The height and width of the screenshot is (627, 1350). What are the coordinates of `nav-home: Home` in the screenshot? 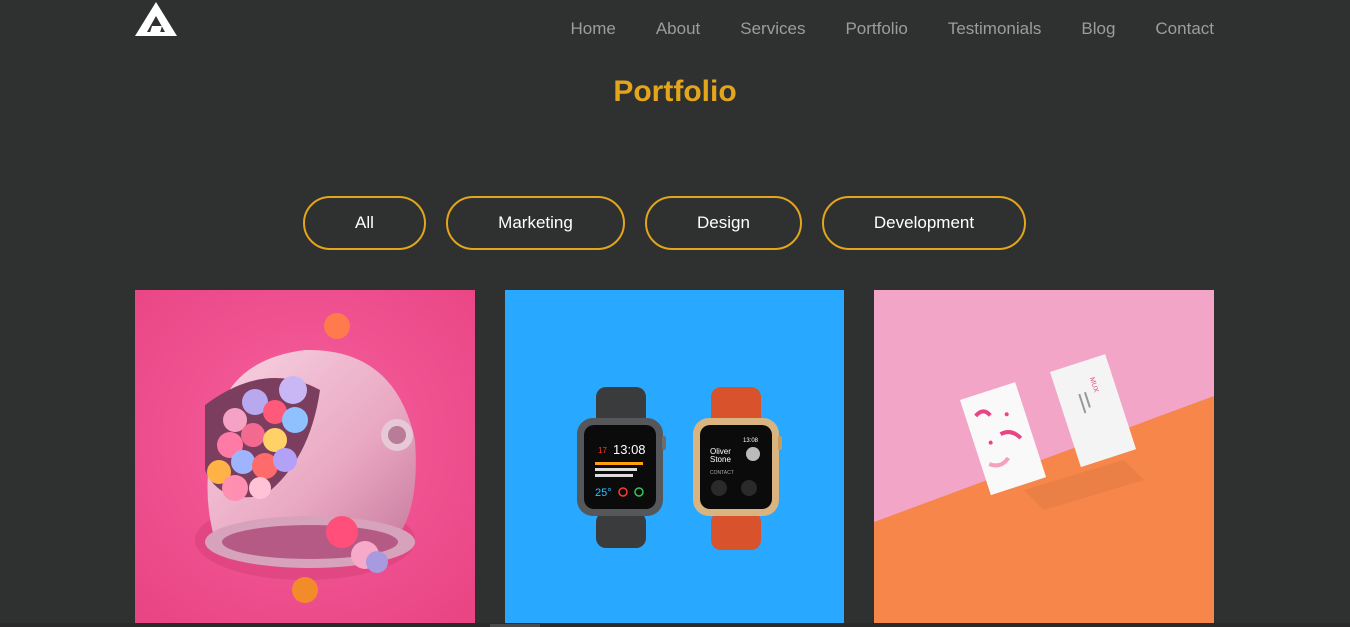 It's located at (592, 29).